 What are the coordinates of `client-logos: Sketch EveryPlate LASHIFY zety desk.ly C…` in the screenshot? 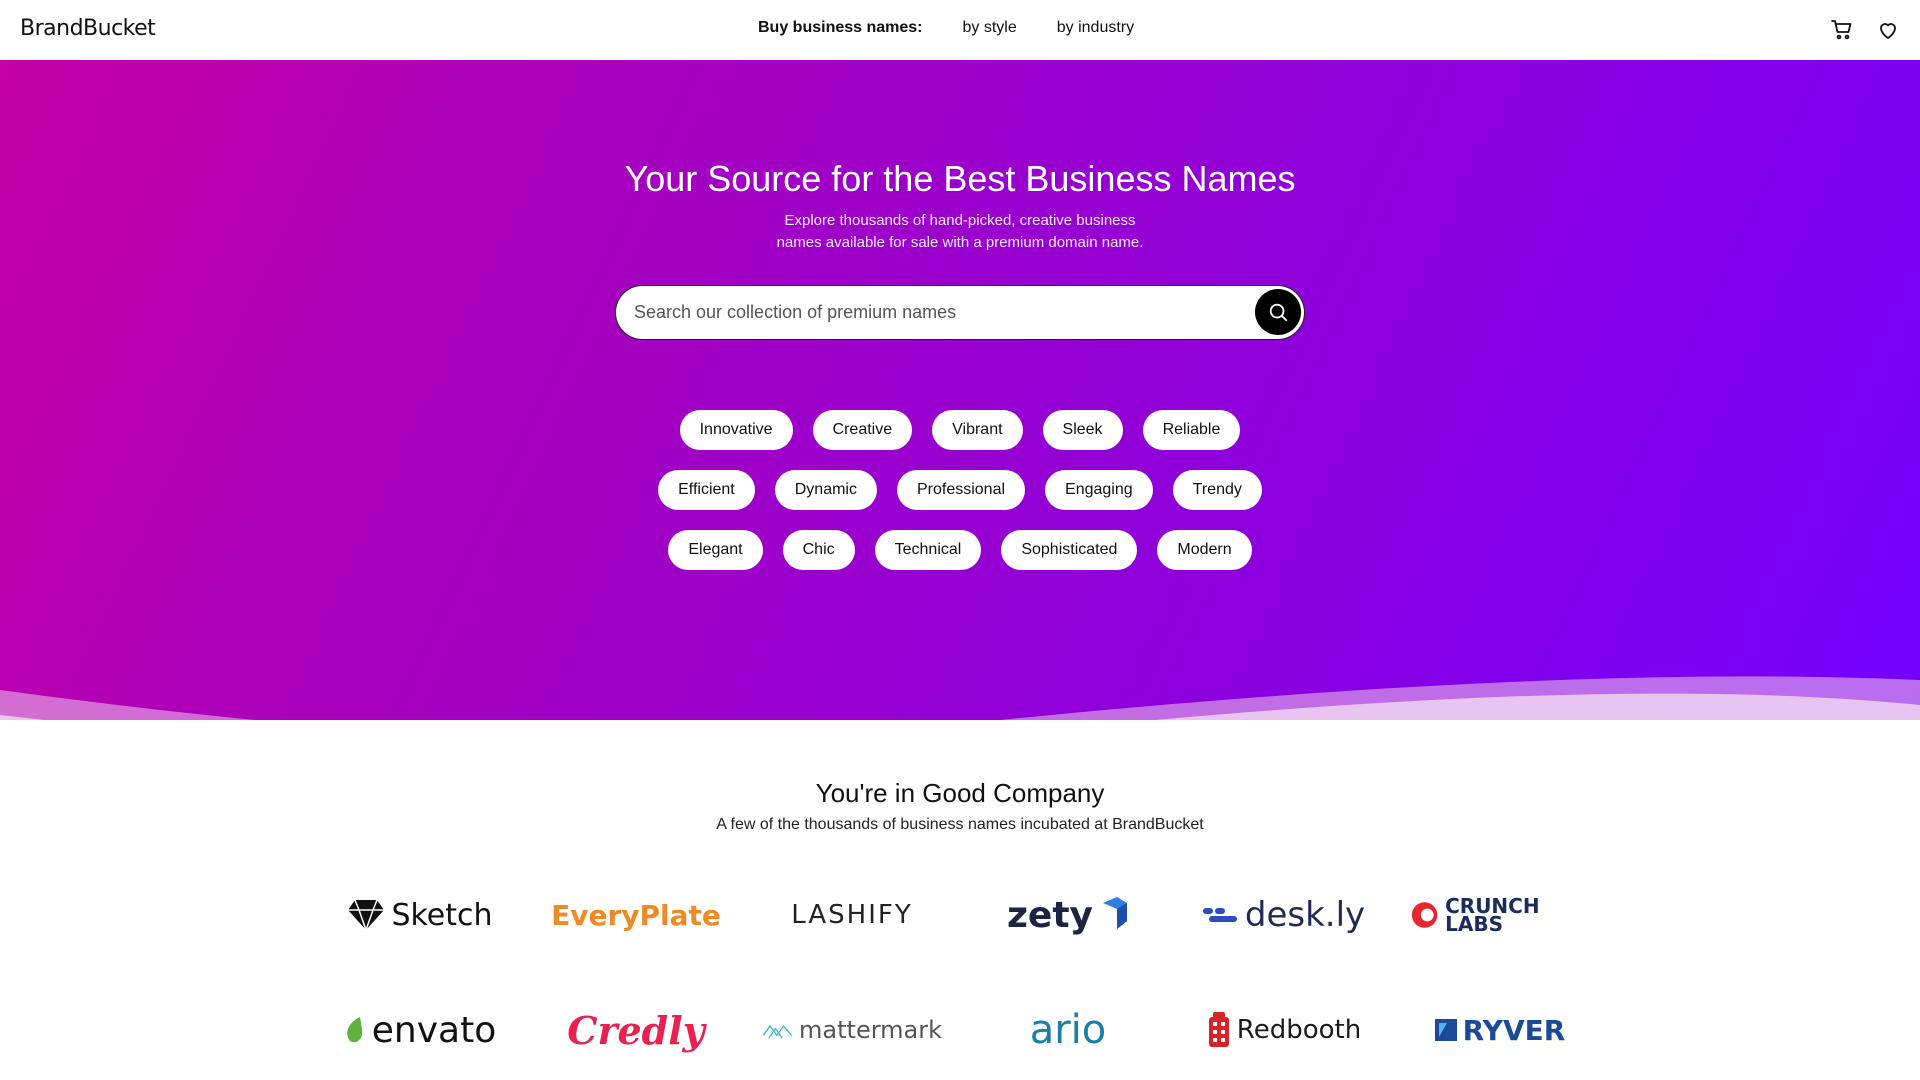 It's located at (960, 980).